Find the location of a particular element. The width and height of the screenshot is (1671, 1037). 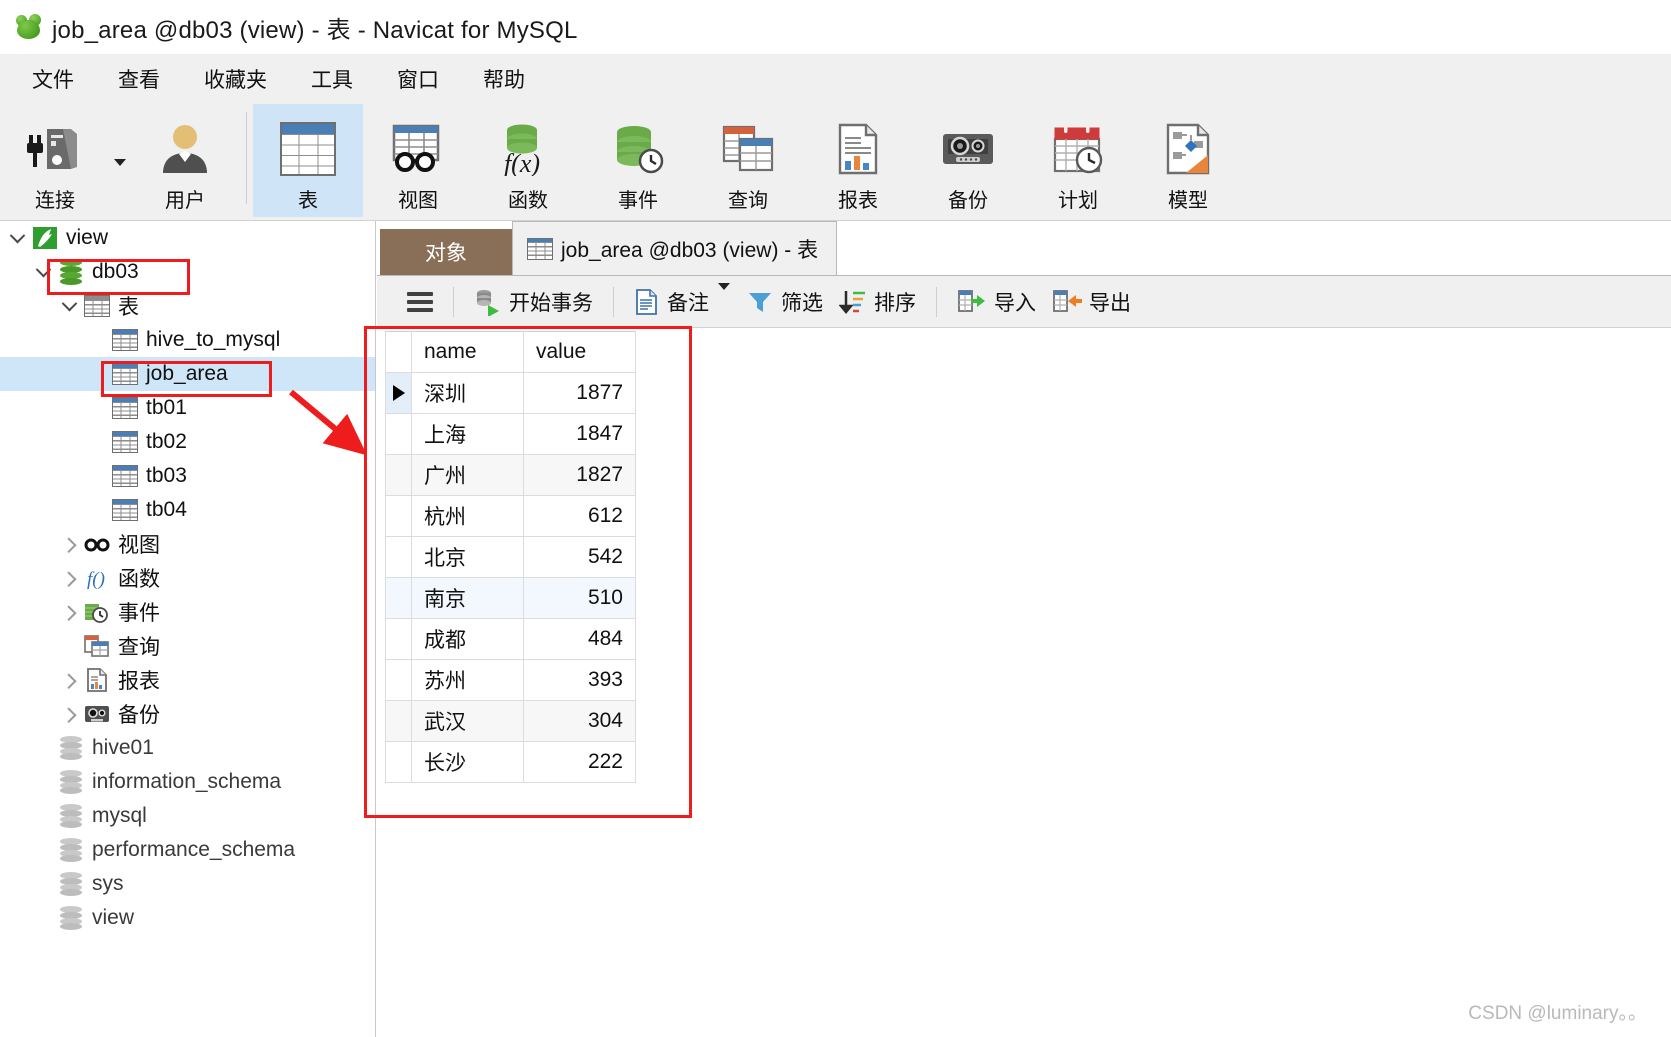

cell-name: 长沙 is located at coordinates (467, 762).